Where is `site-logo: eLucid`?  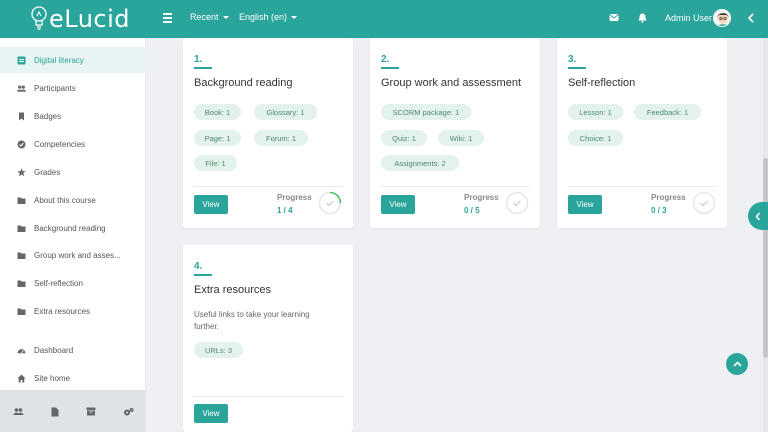
site-logo: eLucid is located at coordinates (80, 19).